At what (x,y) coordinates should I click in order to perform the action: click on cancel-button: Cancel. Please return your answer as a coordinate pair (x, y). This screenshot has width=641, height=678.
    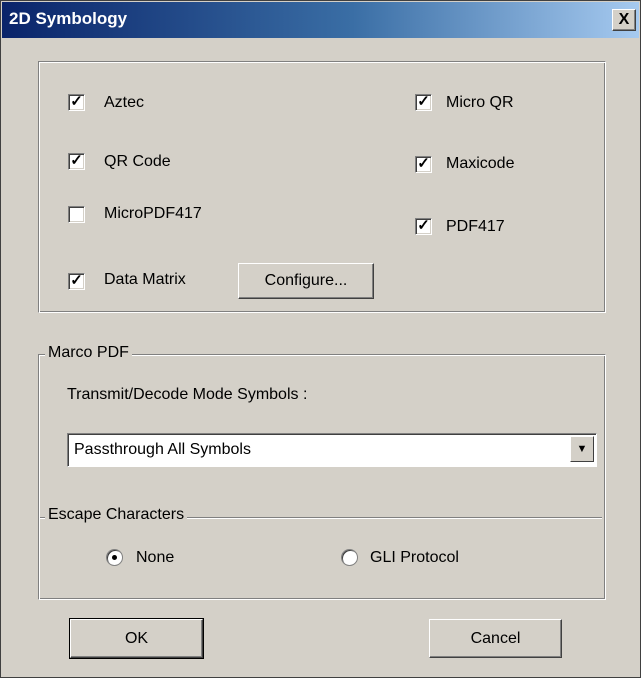
    Looking at the image, I should click on (495, 638).